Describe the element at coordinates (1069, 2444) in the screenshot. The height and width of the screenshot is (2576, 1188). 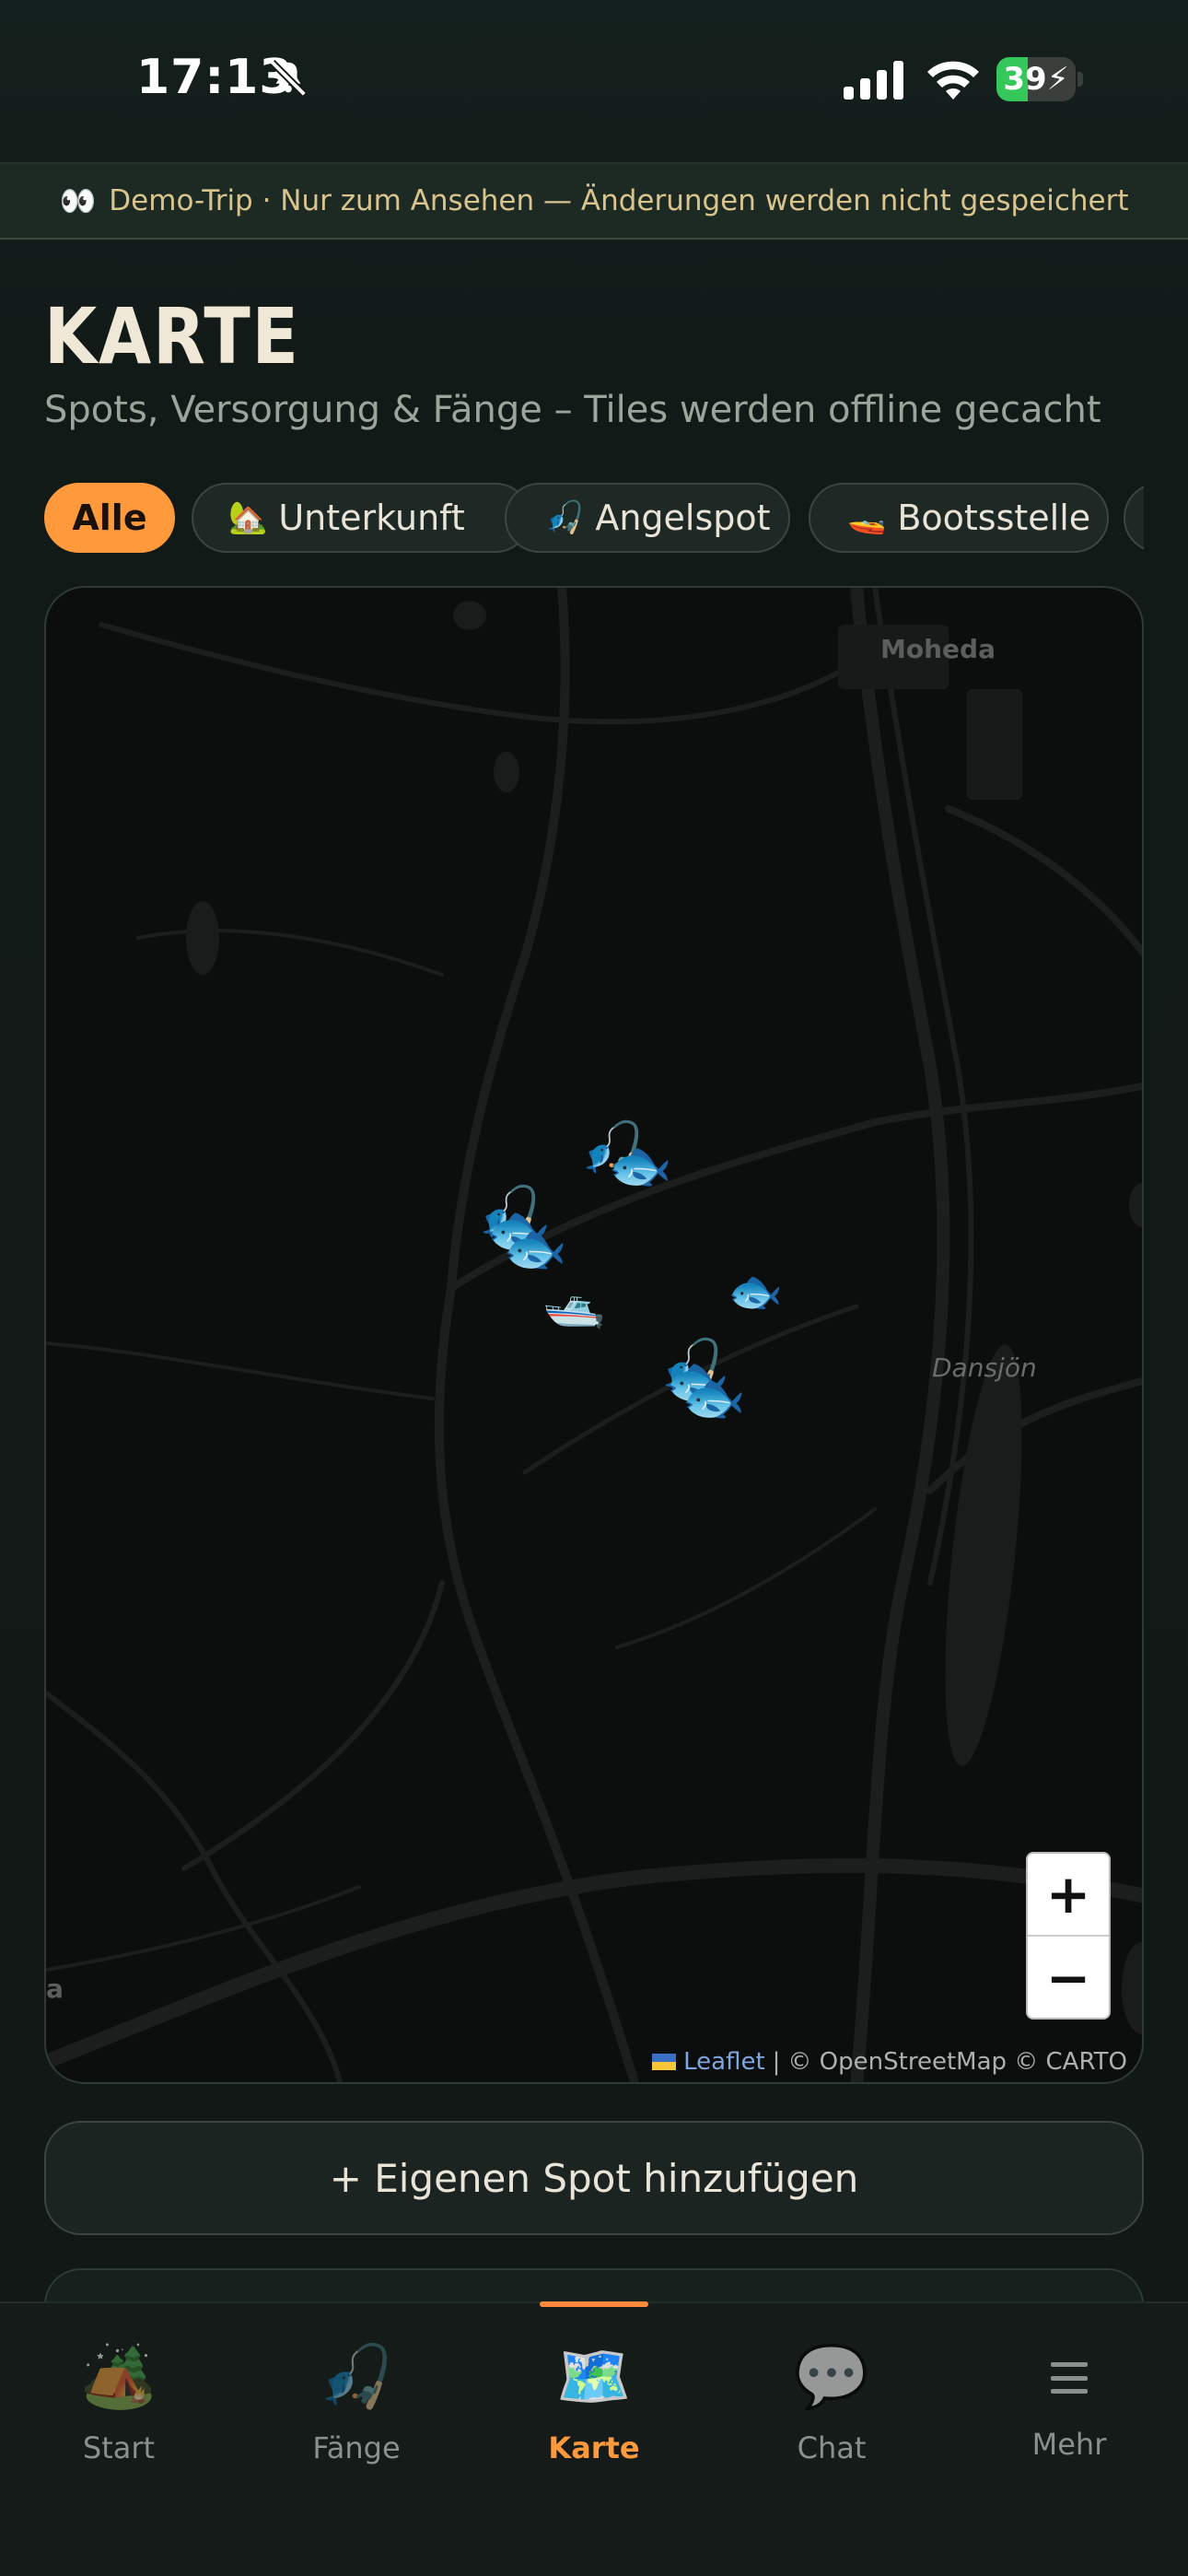
I see `tab-label: Mehr` at that location.